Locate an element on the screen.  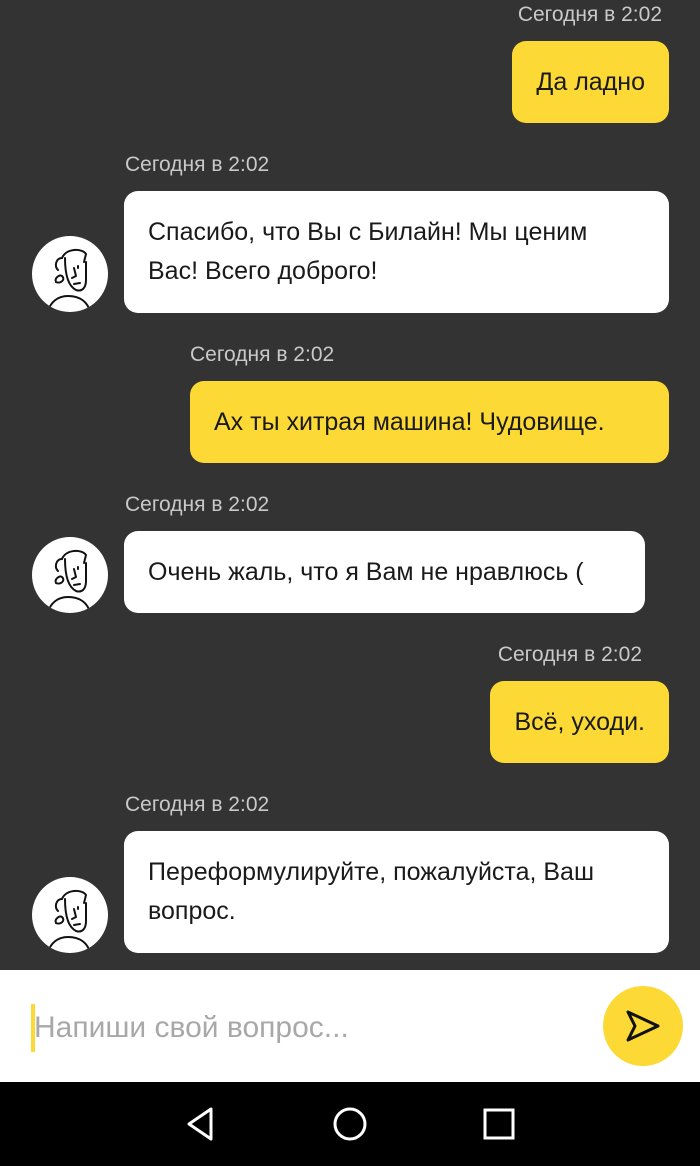
home-button is located at coordinates (350, 1124).